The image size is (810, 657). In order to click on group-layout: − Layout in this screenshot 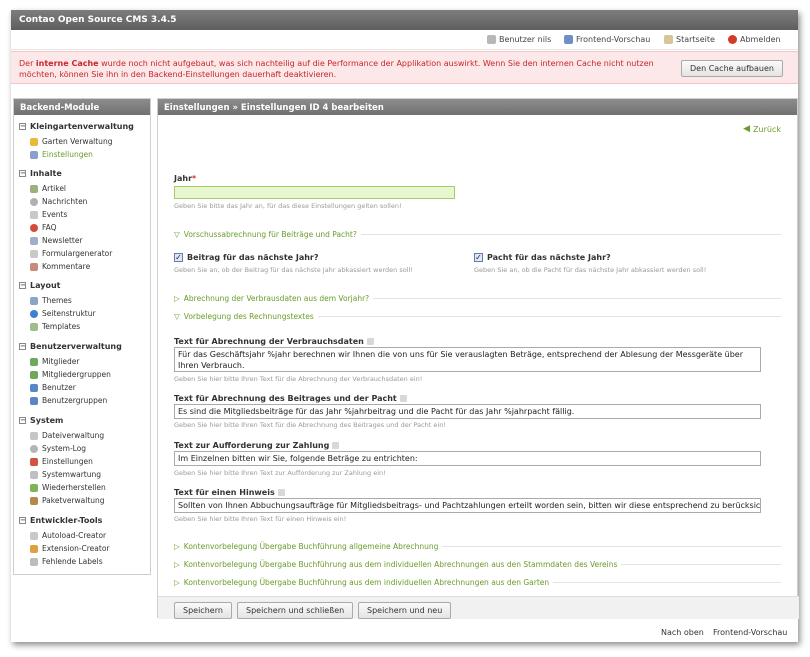, I will do `click(39, 285)`.